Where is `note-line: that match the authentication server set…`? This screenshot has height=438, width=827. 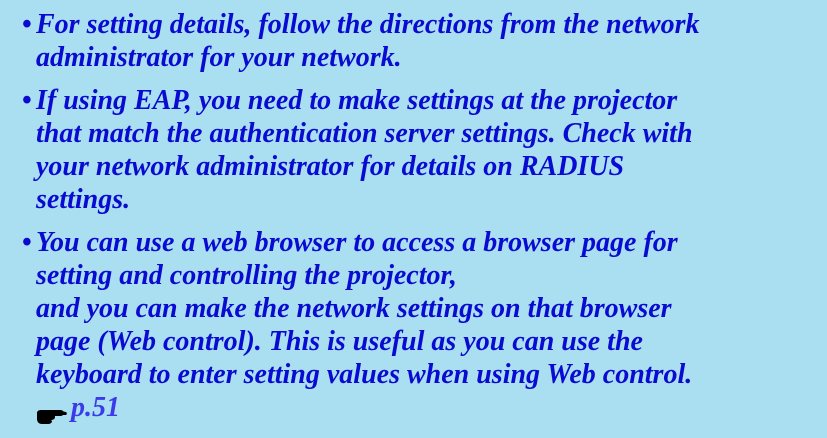 note-line: that match the authentication server set… is located at coordinates (364, 133).